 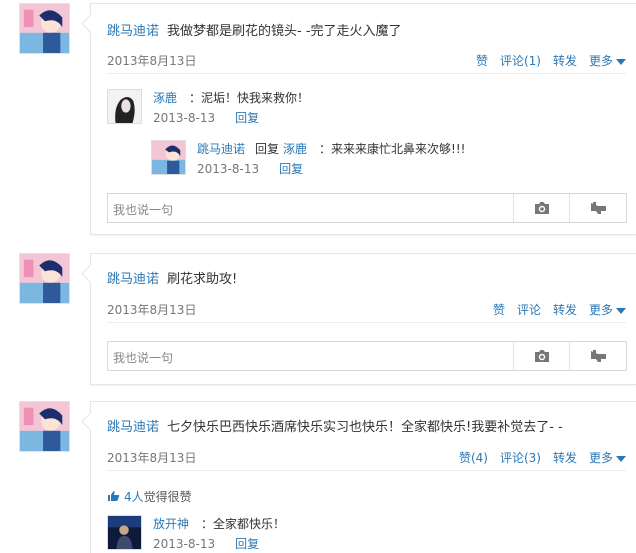 I want to click on post-meta: 2013年8月13日 赞评论(1) 转发 更多, so click(x=366, y=62).